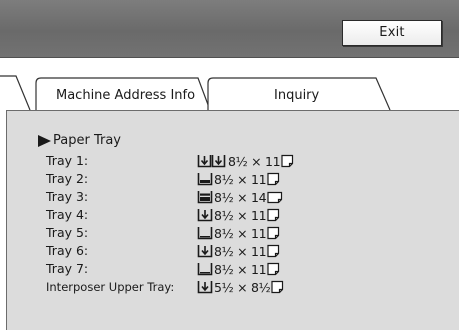  I want to click on tab-machine-address-info: Machine Address Info, so click(125, 96).